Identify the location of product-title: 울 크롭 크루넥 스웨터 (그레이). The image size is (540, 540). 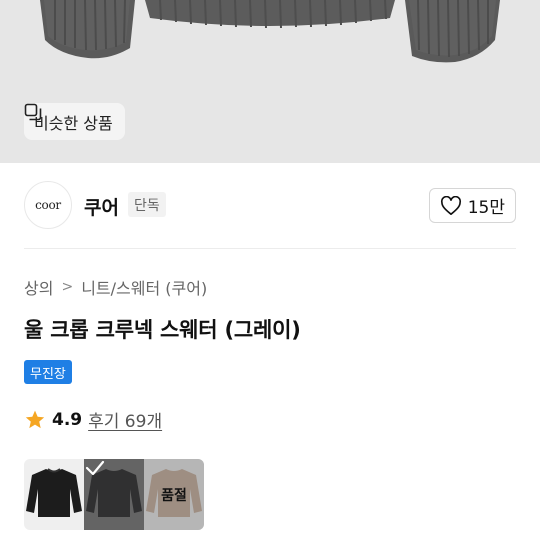
(162, 330).